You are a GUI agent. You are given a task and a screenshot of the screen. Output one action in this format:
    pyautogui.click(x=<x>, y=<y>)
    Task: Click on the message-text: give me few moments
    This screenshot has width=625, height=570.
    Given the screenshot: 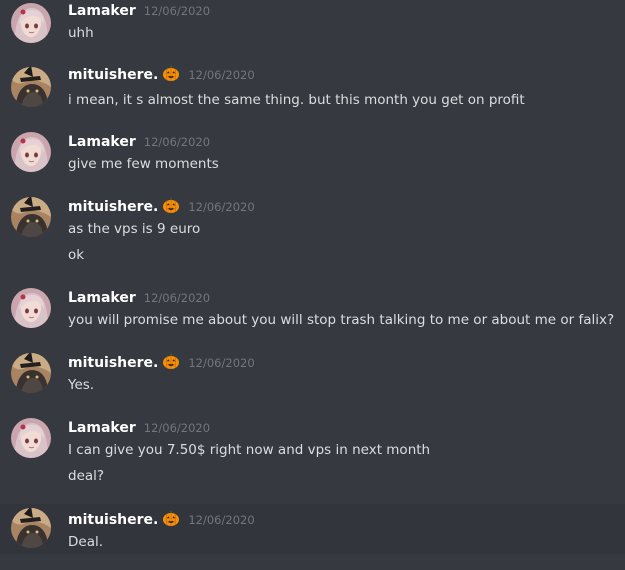 What is the action you would take?
    pyautogui.click(x=143, y=164)
    